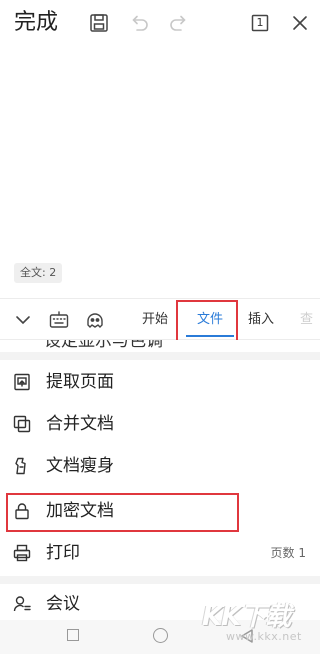  I want to click on collapse-chevron-icon, so click(23, 320).